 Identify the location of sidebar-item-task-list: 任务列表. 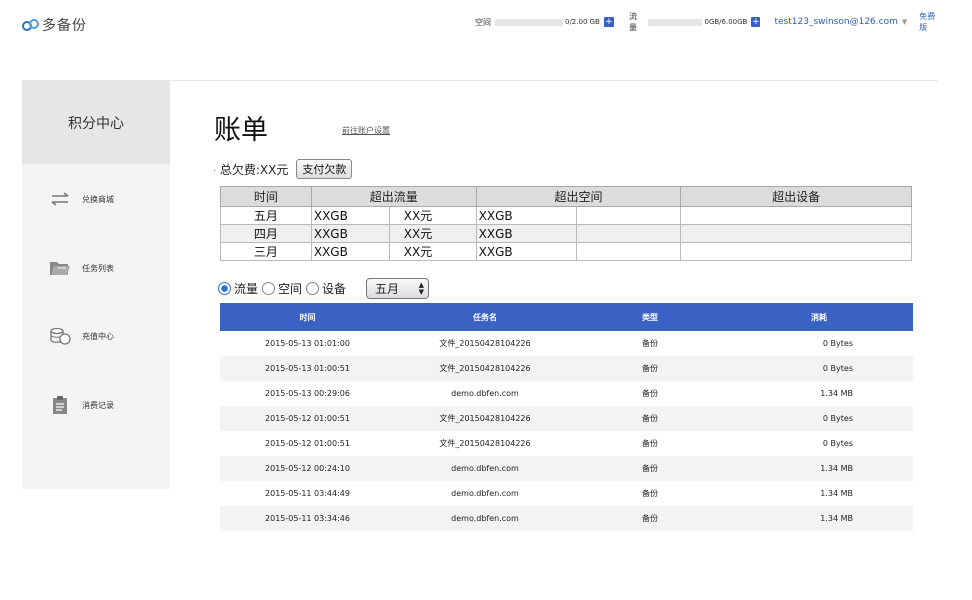
(96, 268).